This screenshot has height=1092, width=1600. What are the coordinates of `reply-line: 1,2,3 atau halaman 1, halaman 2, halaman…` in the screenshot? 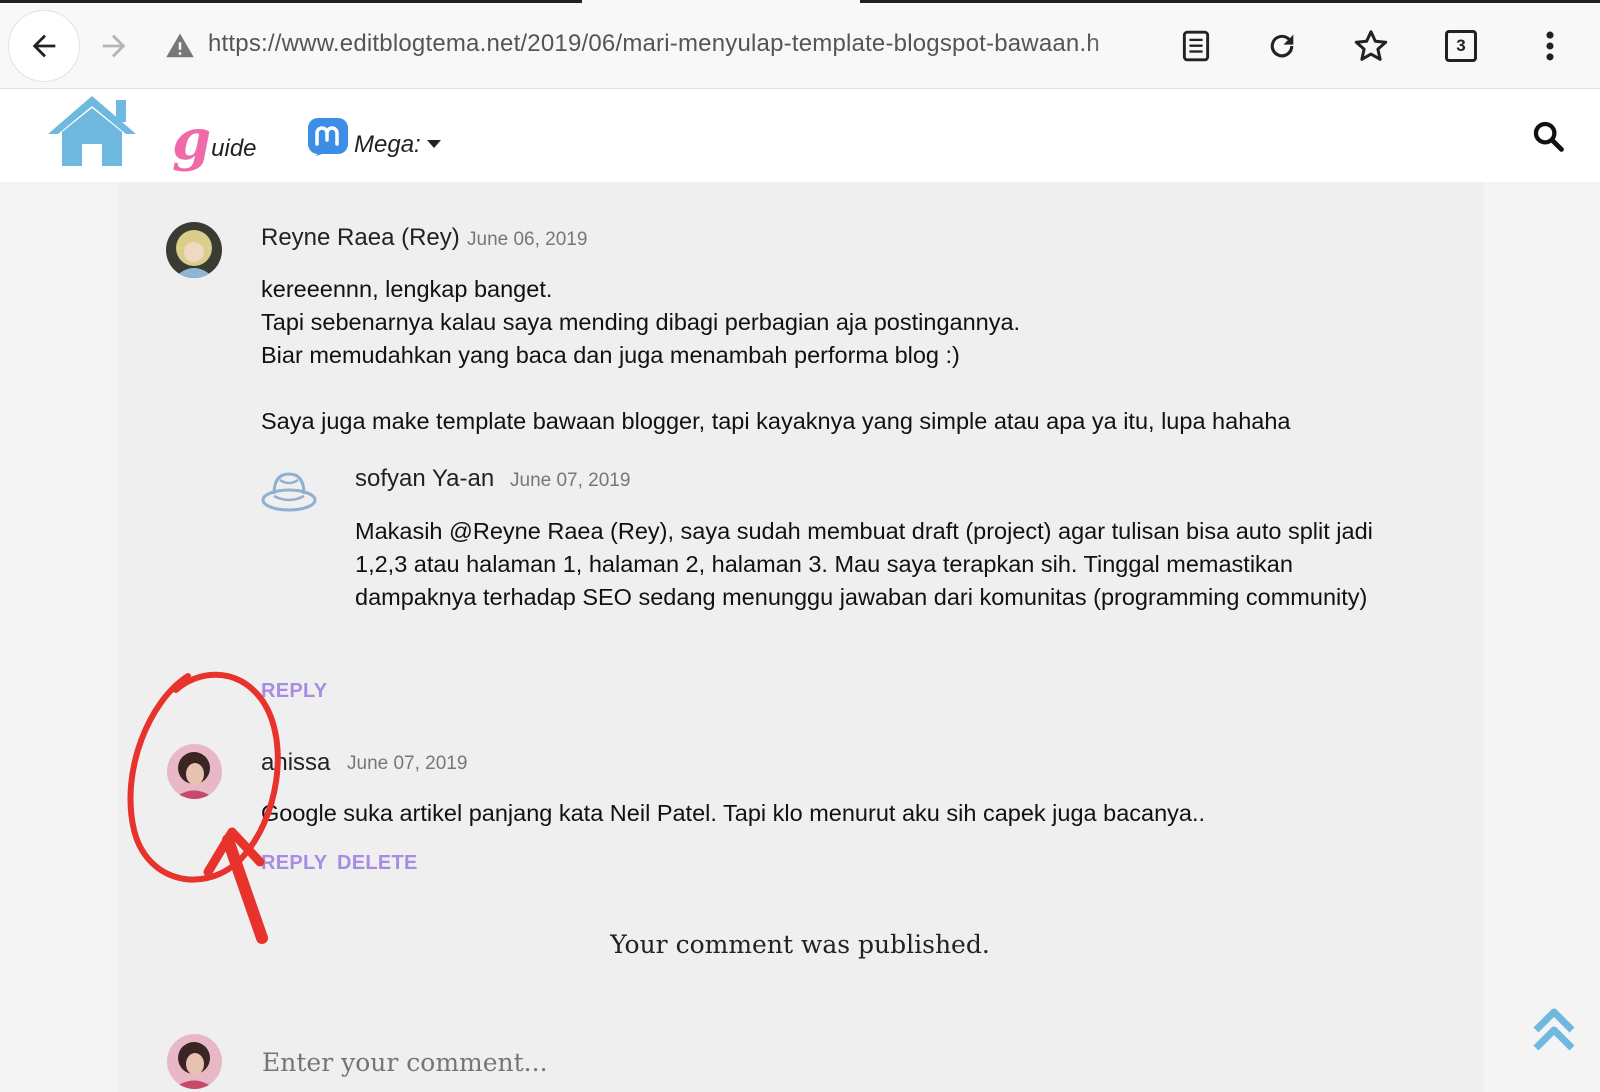 It's located at (824, 564).